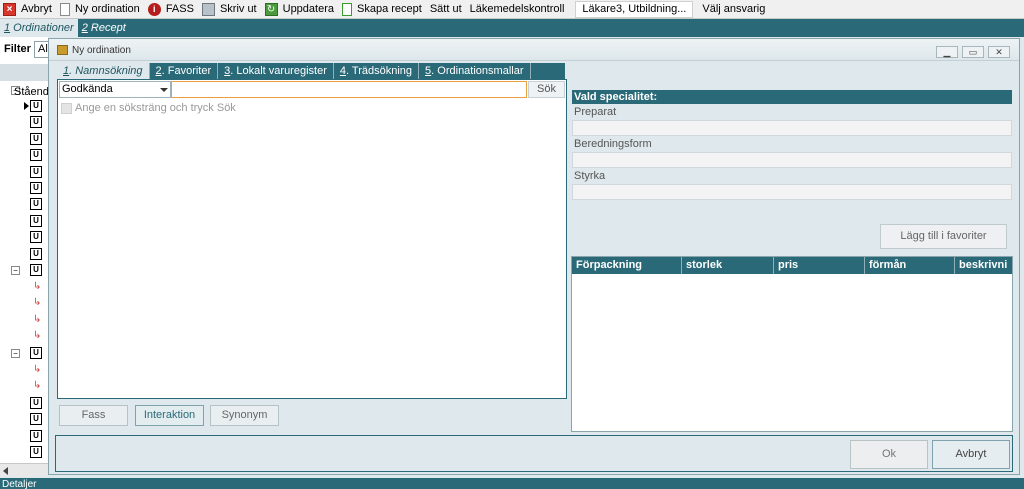  I want to click on refresh-button: ↻ Uppdatera, so click(300, 9).